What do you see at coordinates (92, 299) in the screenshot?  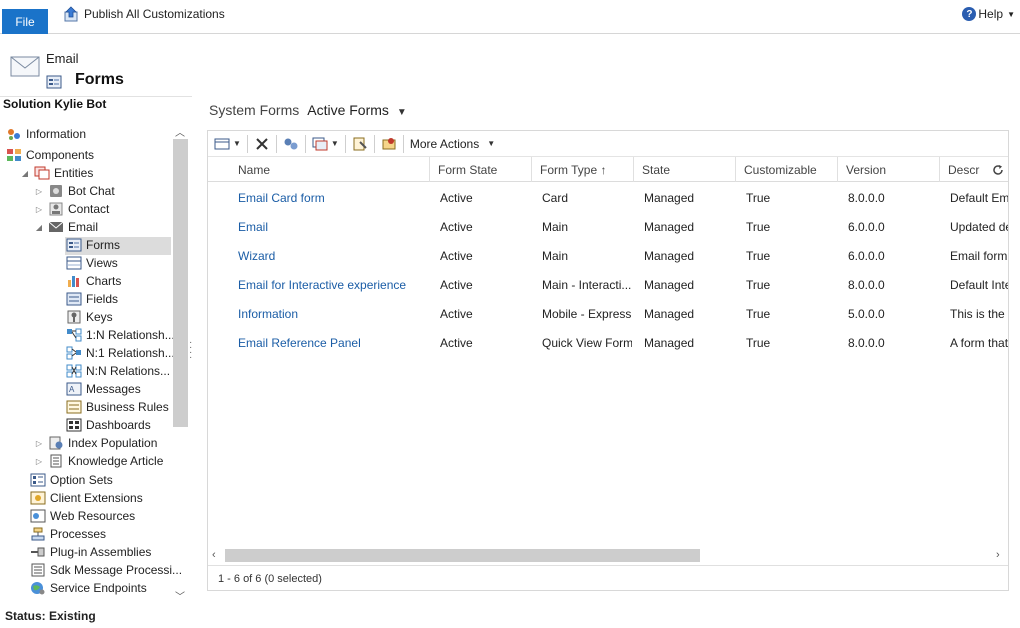 I see `nav-fields: Fields` at bounding box center [92, 299].